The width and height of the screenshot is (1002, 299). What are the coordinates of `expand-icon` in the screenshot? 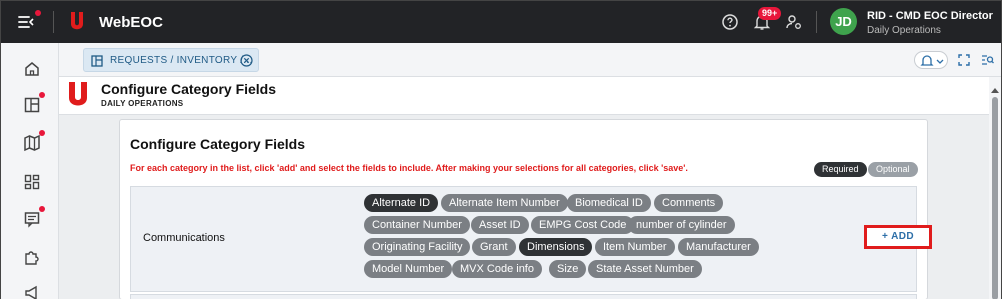 It's located at (964, 59).